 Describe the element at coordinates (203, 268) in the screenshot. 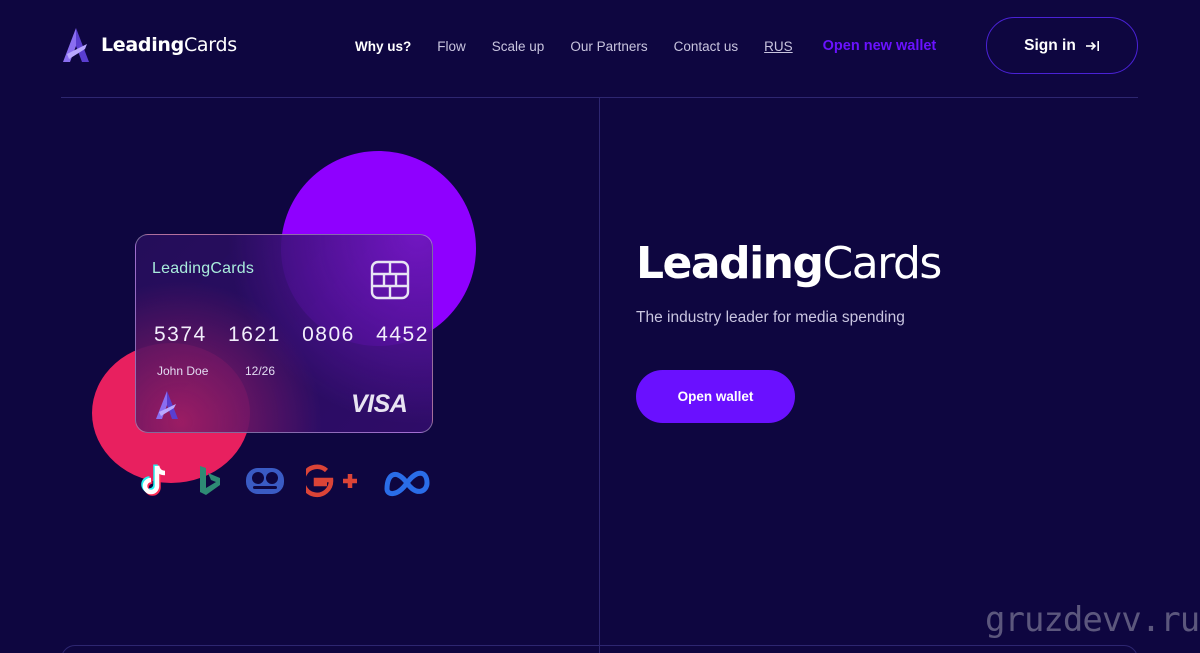

I see `card-brand: LeadingCards` at that location.